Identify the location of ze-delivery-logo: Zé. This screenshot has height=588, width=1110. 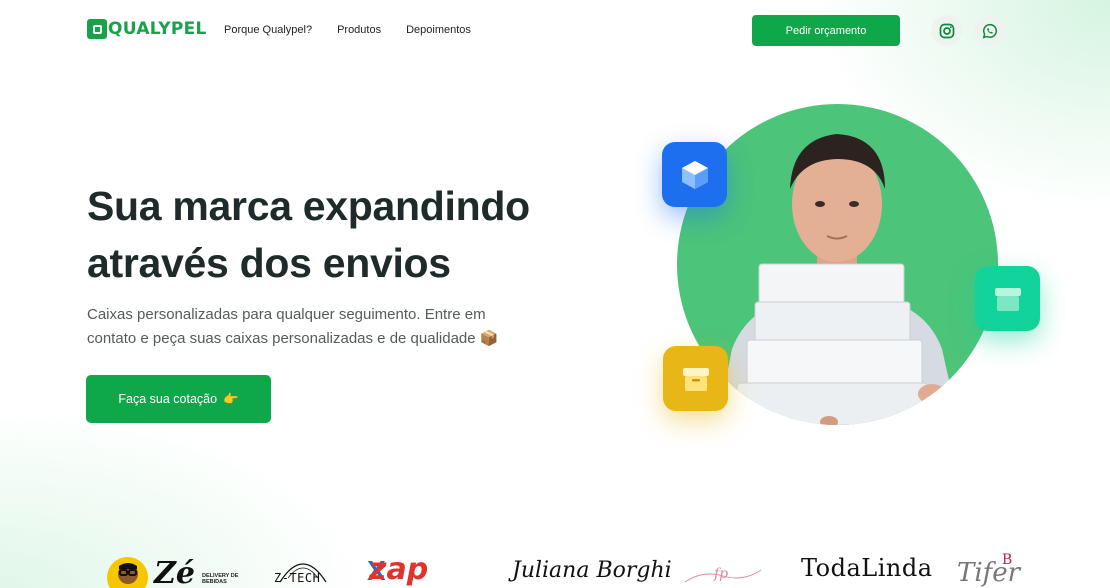
(174, 572).